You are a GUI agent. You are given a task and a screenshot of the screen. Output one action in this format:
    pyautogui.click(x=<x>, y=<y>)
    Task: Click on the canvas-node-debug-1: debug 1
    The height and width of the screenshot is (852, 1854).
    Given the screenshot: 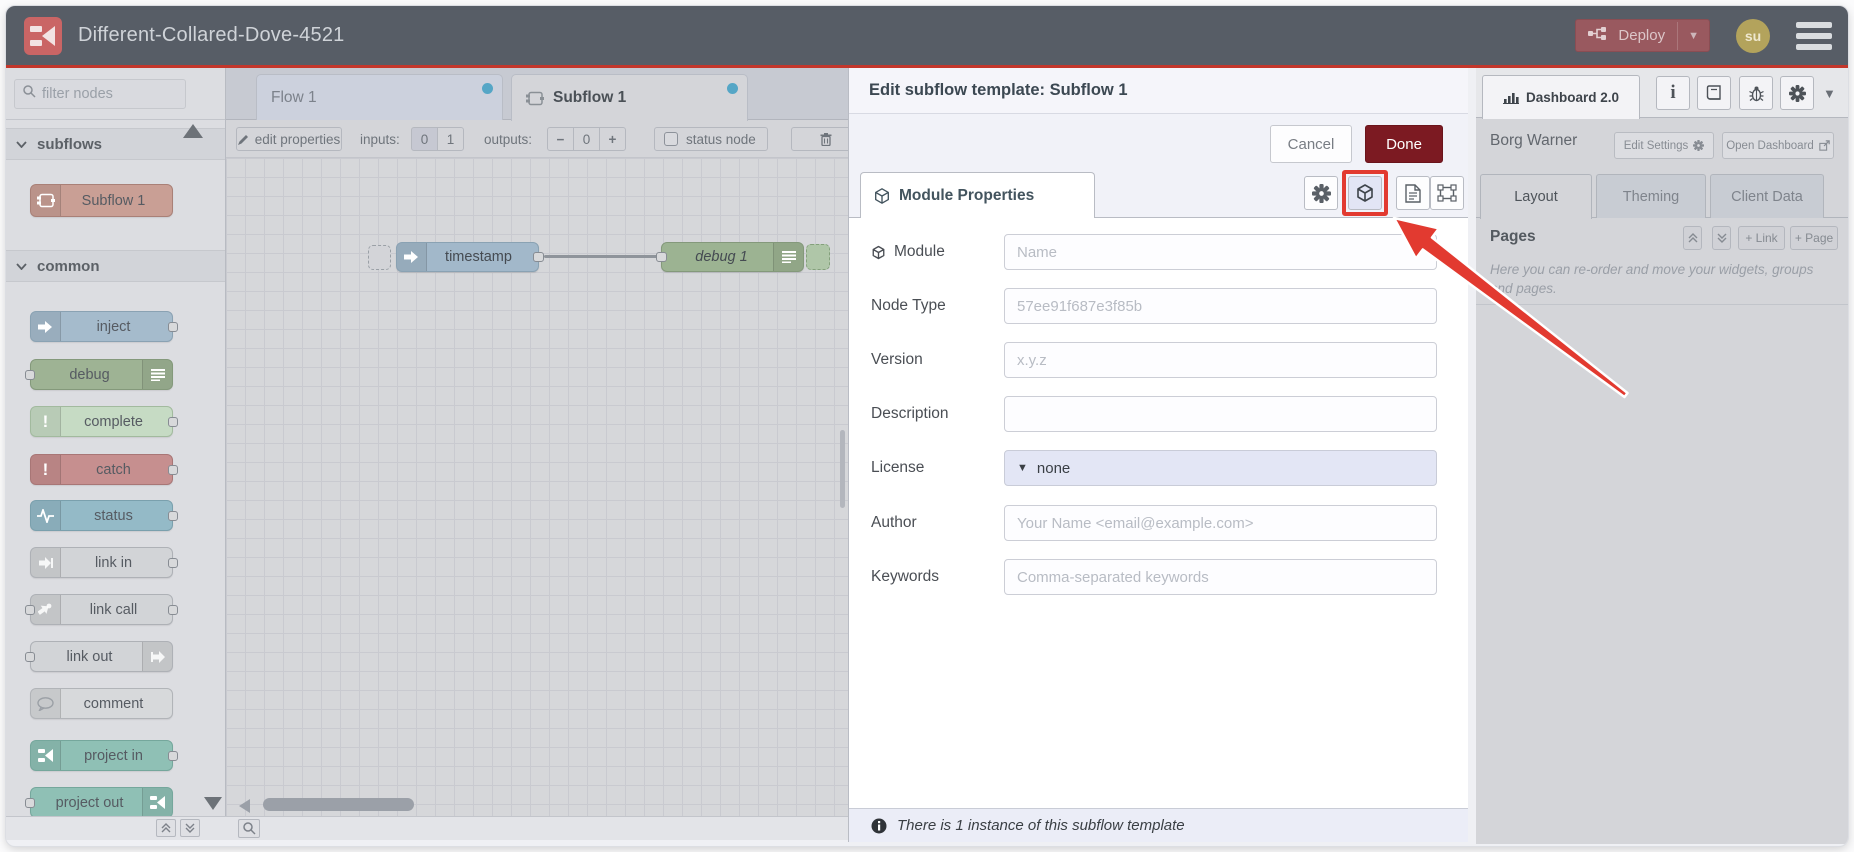 What is the action you would take?
    pyautogui.click(x=730, y=257)
    